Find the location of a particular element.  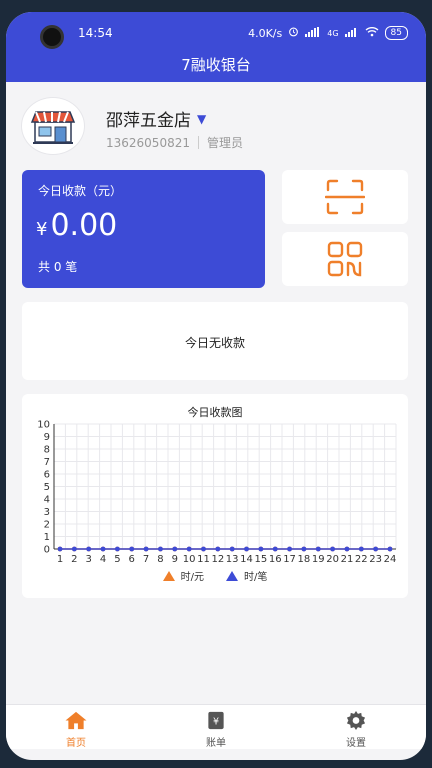

tab-bill: ¥ 账单 is located at coordinates (216, 727).